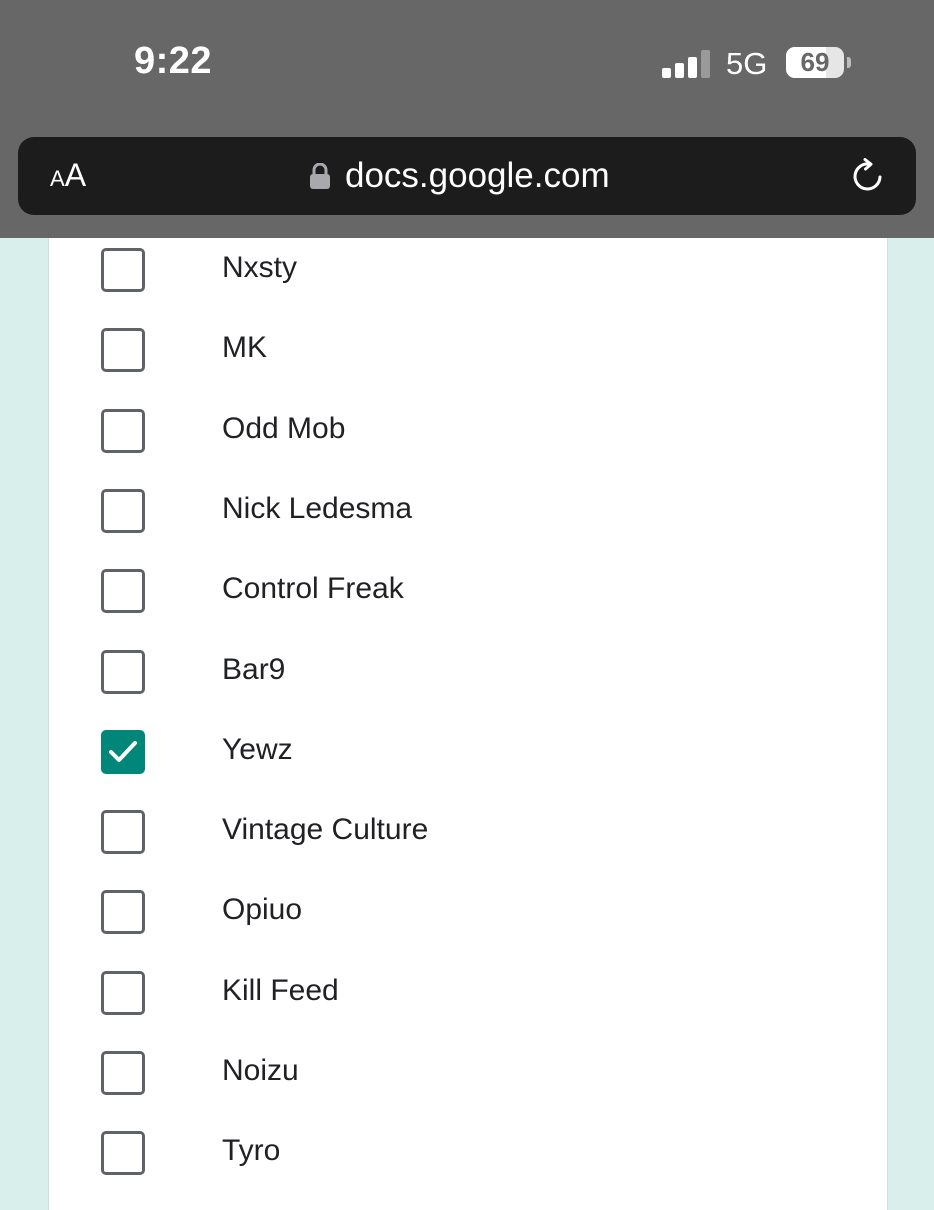 The image size is (934, 1210). What do you see at coordinates (320, 176) in the screenshot?
I see `lock-icon` at bounding box center [320, 176].